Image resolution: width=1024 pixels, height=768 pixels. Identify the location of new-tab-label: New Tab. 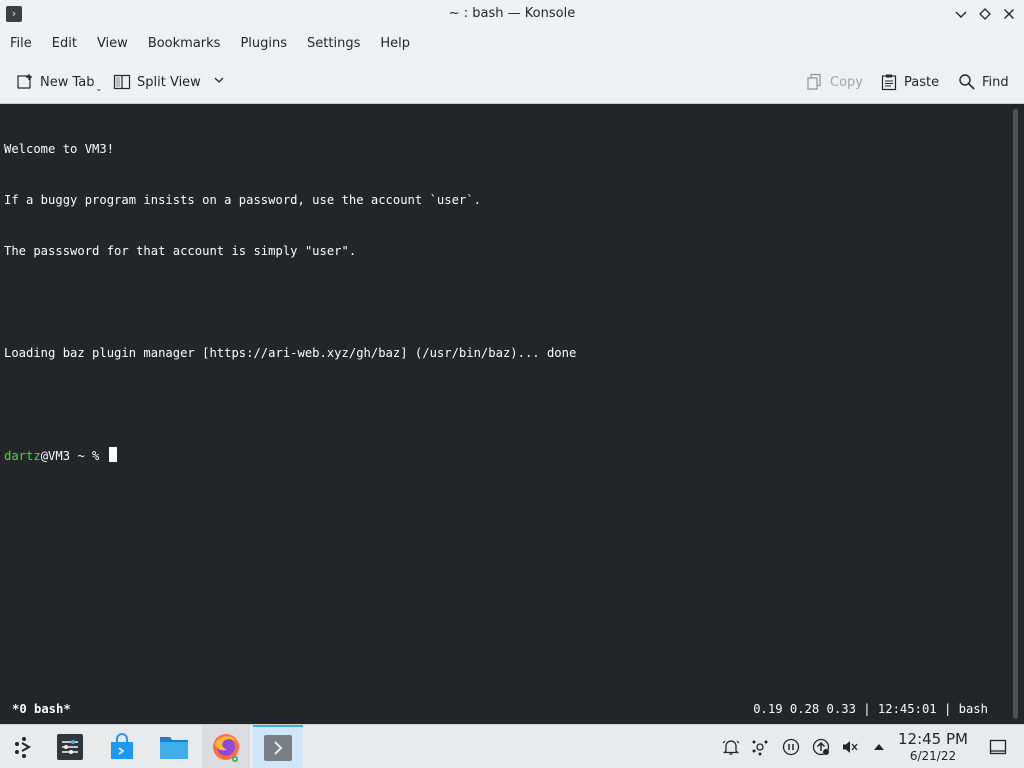
(67, 82).